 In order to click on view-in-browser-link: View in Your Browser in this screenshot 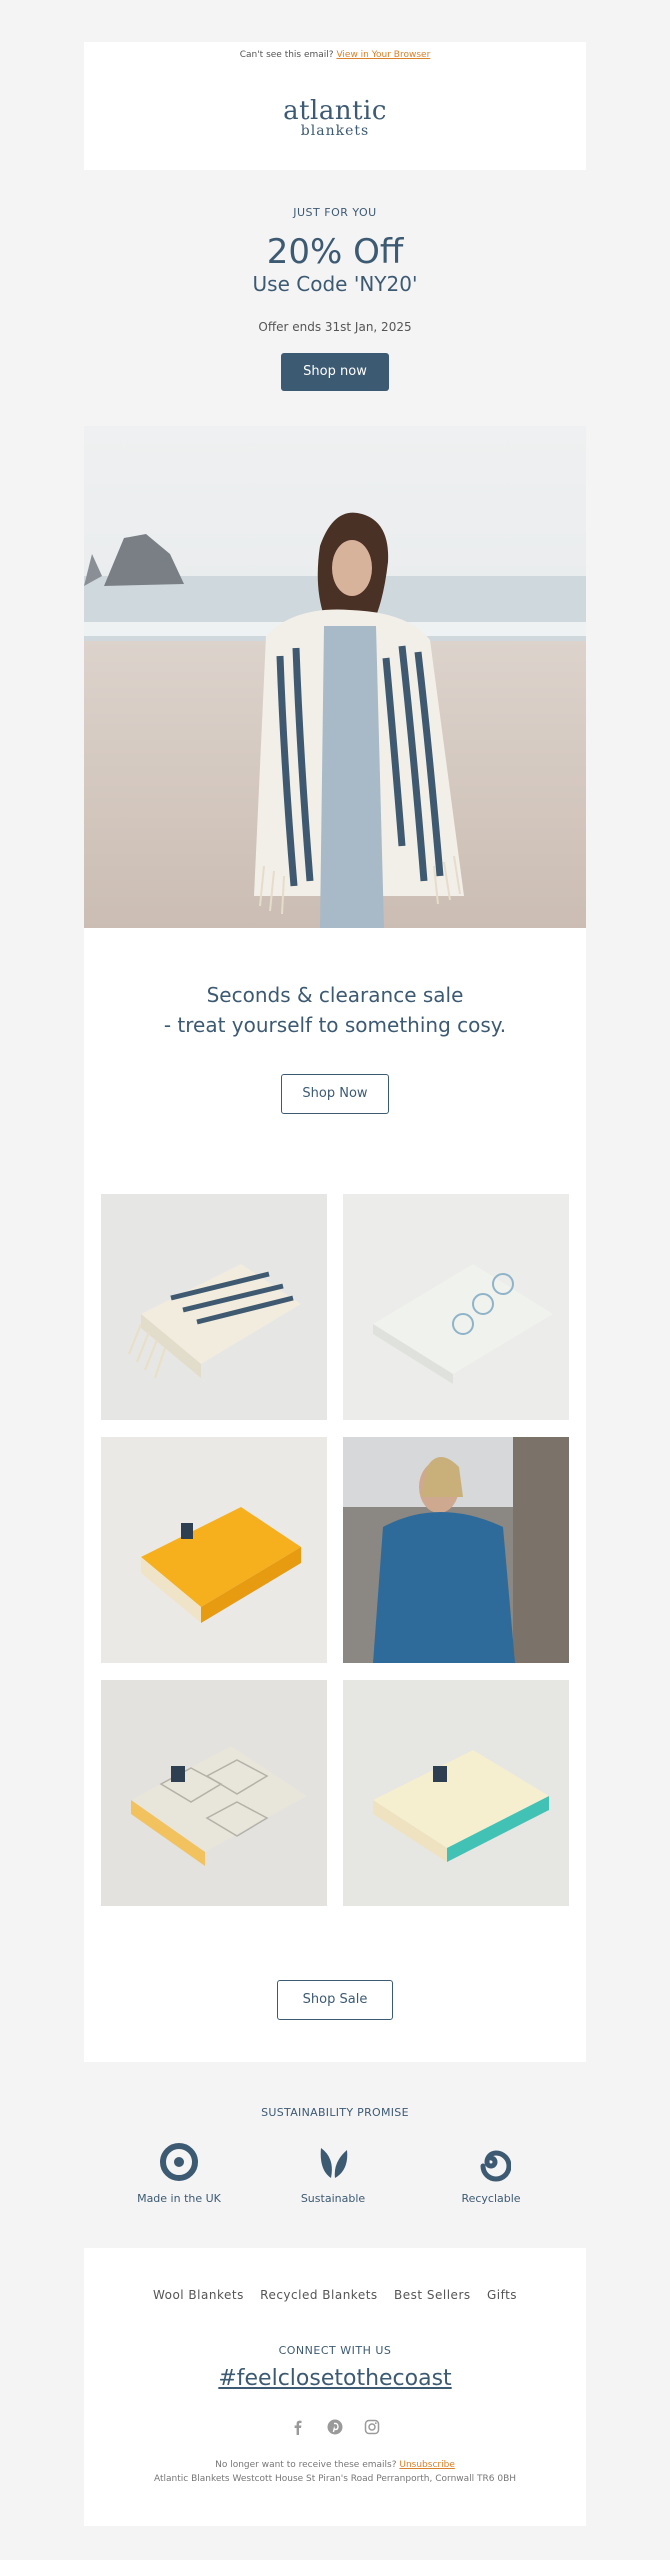, I will do `click(383, 55)`.